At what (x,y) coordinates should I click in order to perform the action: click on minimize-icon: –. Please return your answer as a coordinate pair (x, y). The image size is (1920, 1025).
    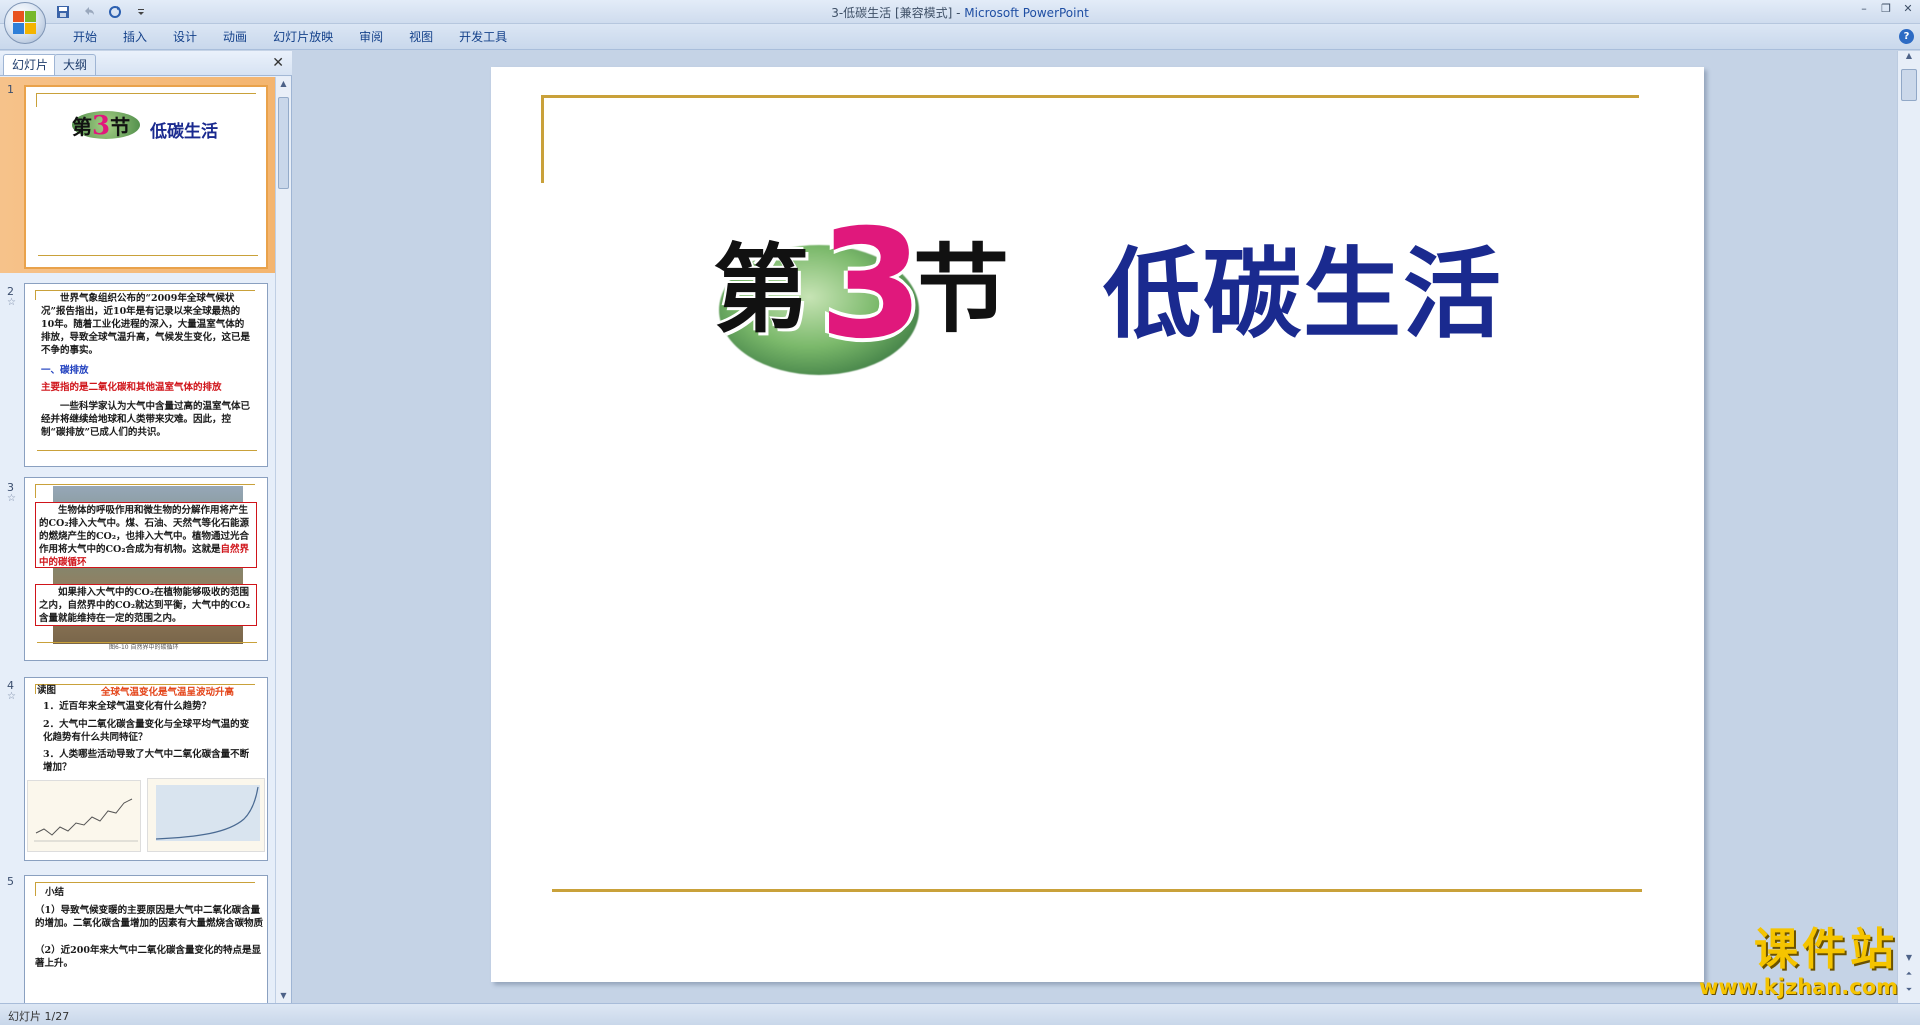
    Looking at the image, I should click on (1864, 9).